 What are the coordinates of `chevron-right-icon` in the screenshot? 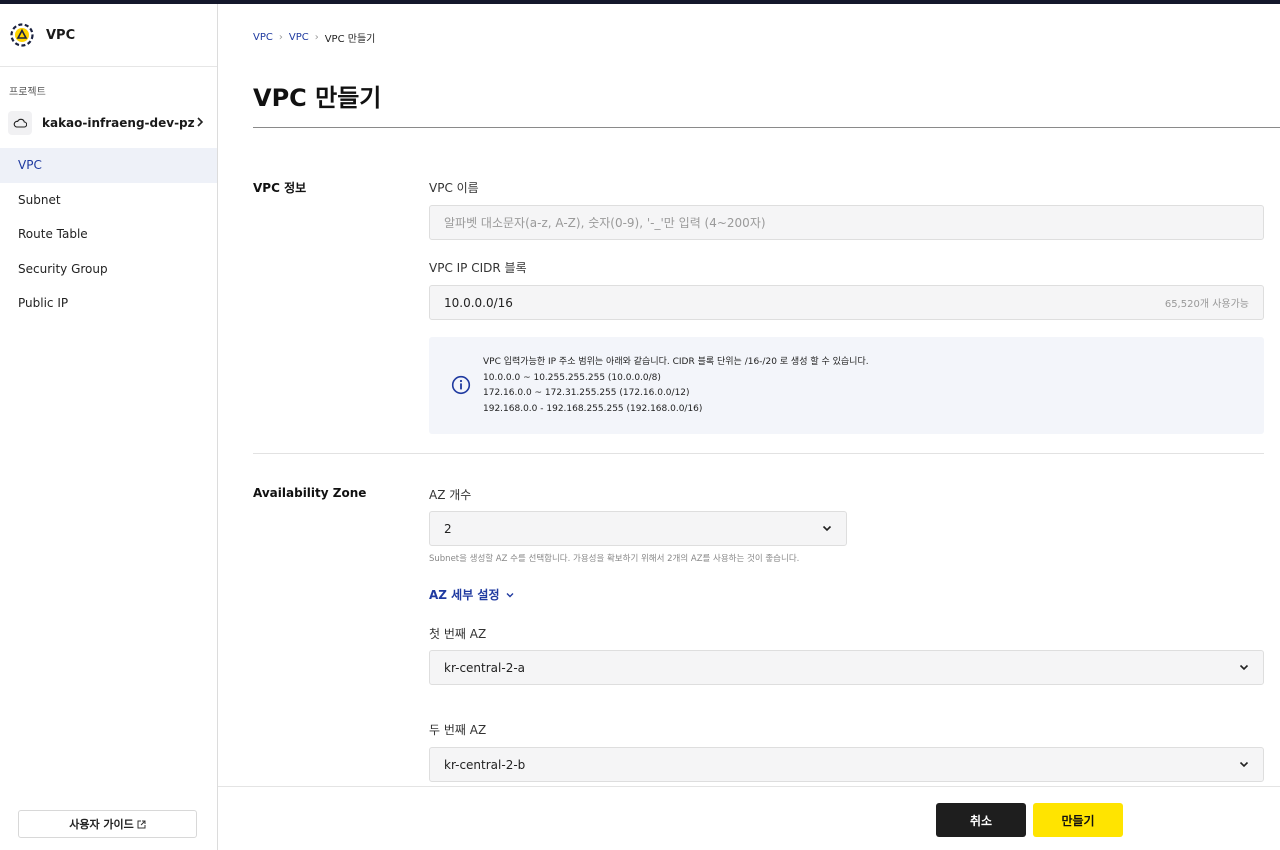 It's located at (202, 123).